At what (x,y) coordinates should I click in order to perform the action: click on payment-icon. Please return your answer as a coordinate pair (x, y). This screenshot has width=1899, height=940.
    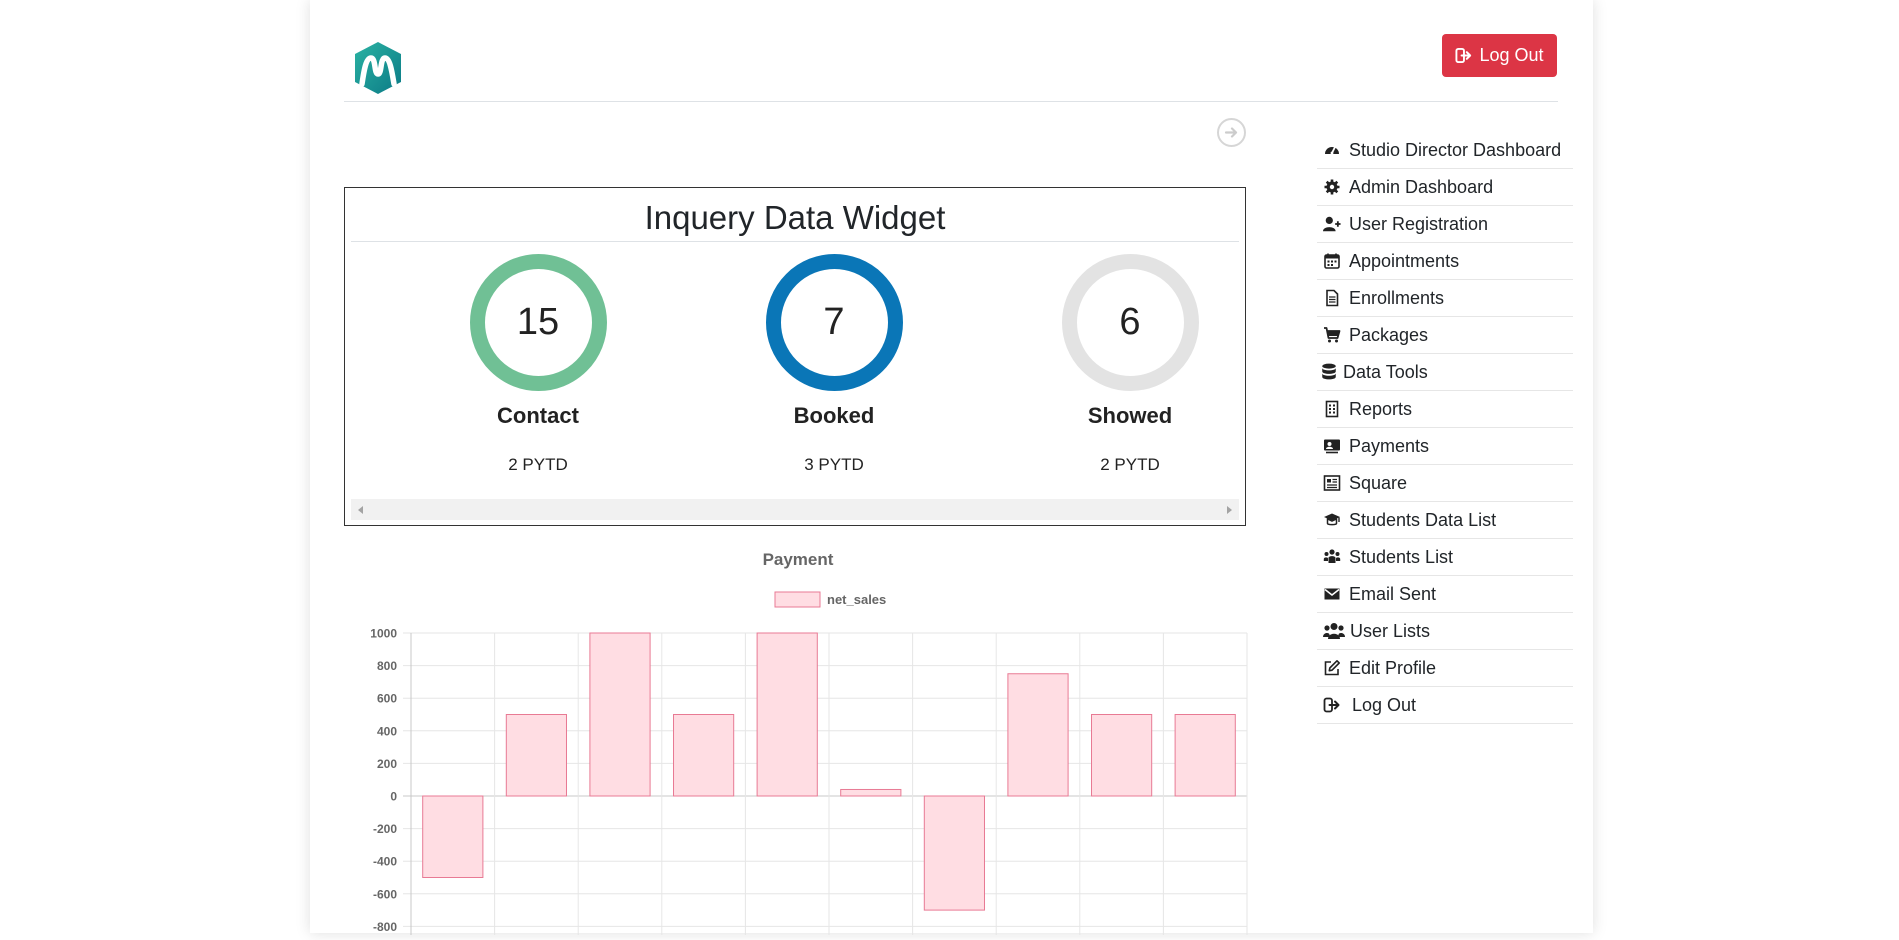
    Looking at the image, I should click on (1332, 446).